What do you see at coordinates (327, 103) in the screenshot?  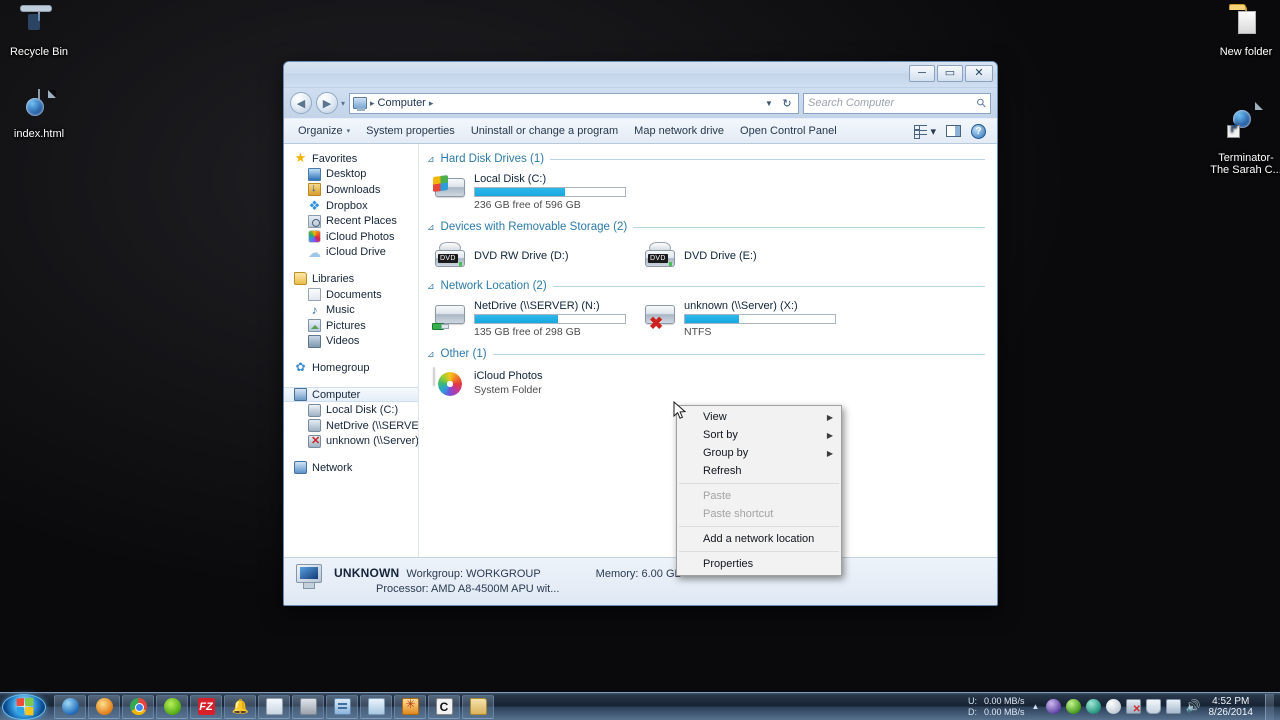 I see `forward-button: ▶` at bounding box center [327, 103].